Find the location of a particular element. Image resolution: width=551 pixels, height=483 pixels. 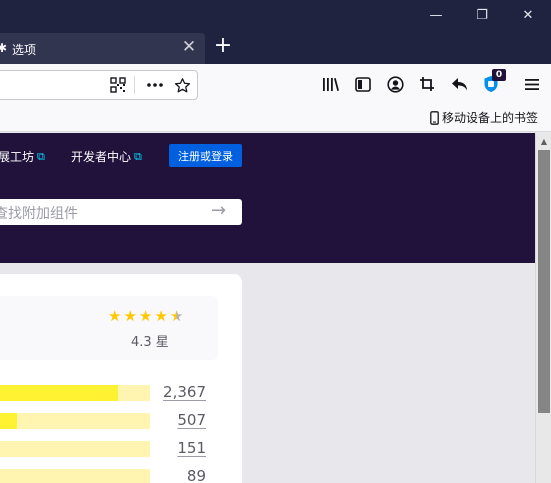

extension-badge: 0 is located at coordinates (499, 75).